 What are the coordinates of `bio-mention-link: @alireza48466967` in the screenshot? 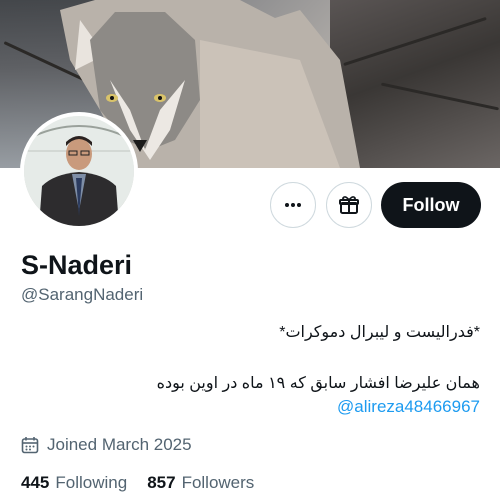 It's located at (408, 407).